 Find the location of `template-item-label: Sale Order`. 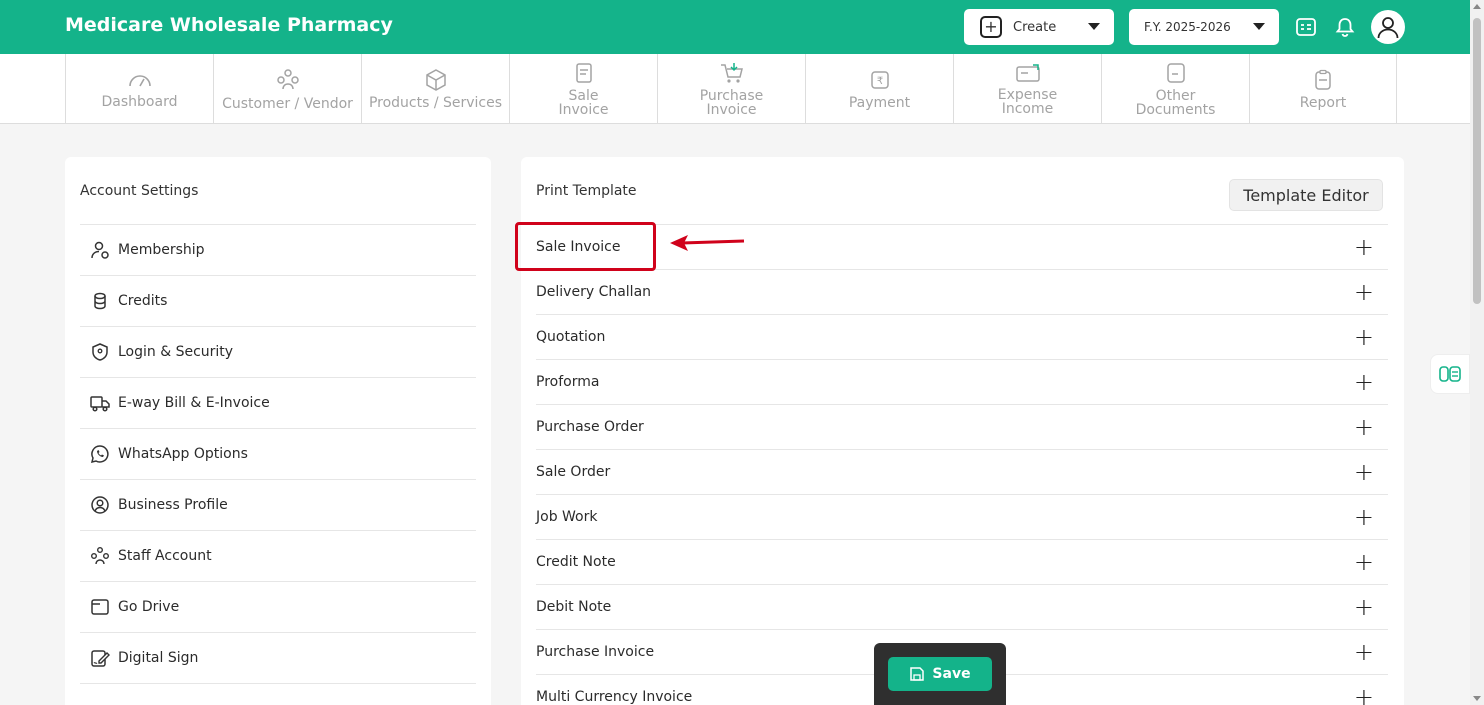

template-item-label: Sale Order is located at coordinates (573, 472).